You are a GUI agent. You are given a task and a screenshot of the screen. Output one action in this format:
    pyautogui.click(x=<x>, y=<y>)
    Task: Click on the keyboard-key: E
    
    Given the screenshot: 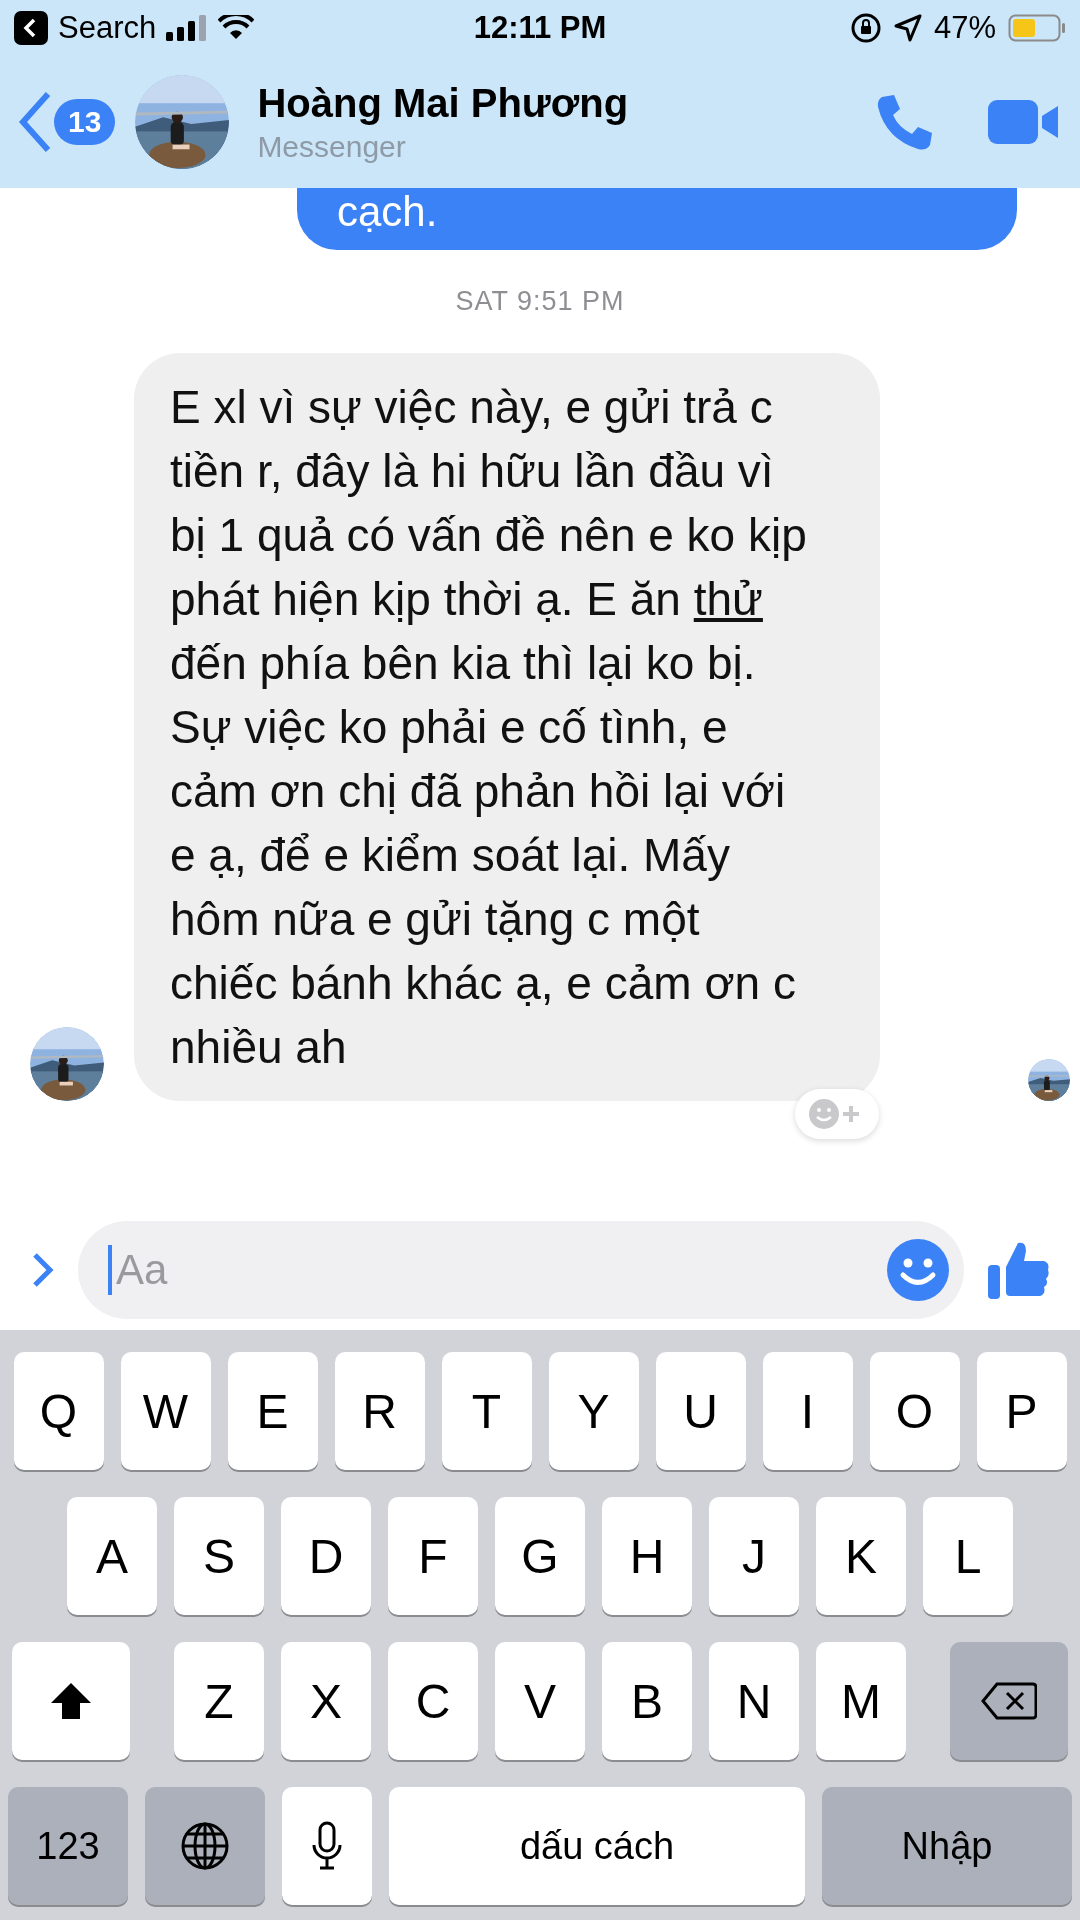 What is the action you would take?
    pyautogui.click(x=272, y=1411)
    